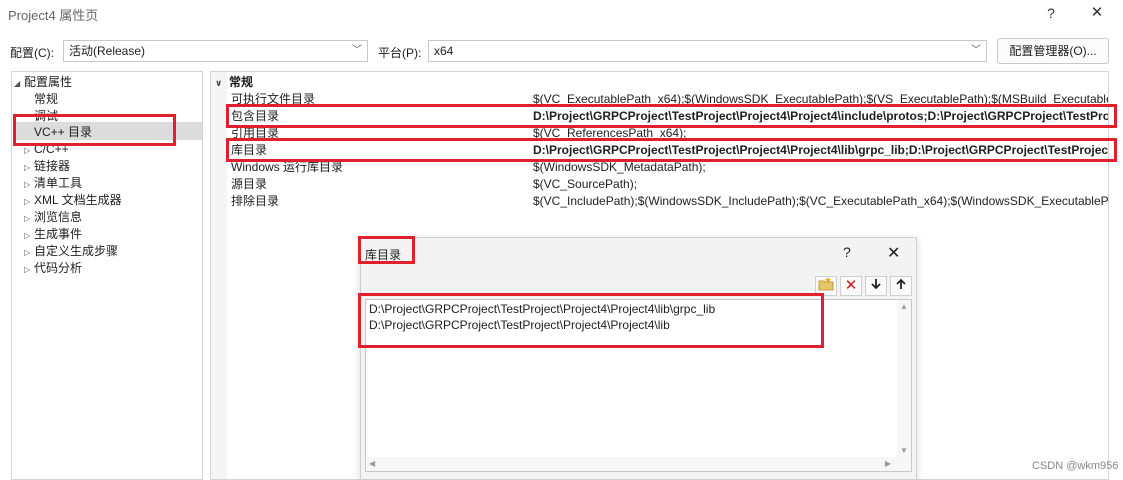 The image size is (1123, 480). Describe the element at coordinates (53, 183) in the screenshot. I see `tree-item-manifest-tool: ▷ 清单工具` at that location.